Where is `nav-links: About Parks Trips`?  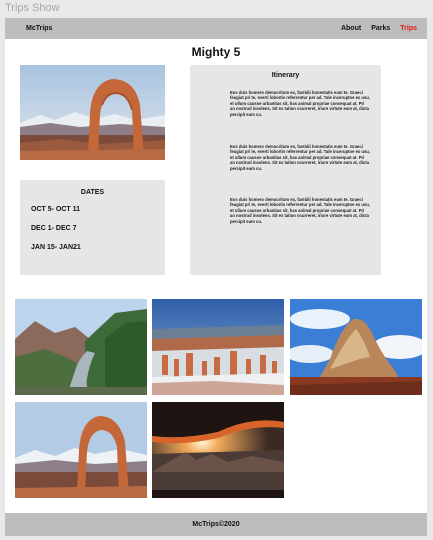 nav-links: About Parks Trips is located at coordinates (379, 28).